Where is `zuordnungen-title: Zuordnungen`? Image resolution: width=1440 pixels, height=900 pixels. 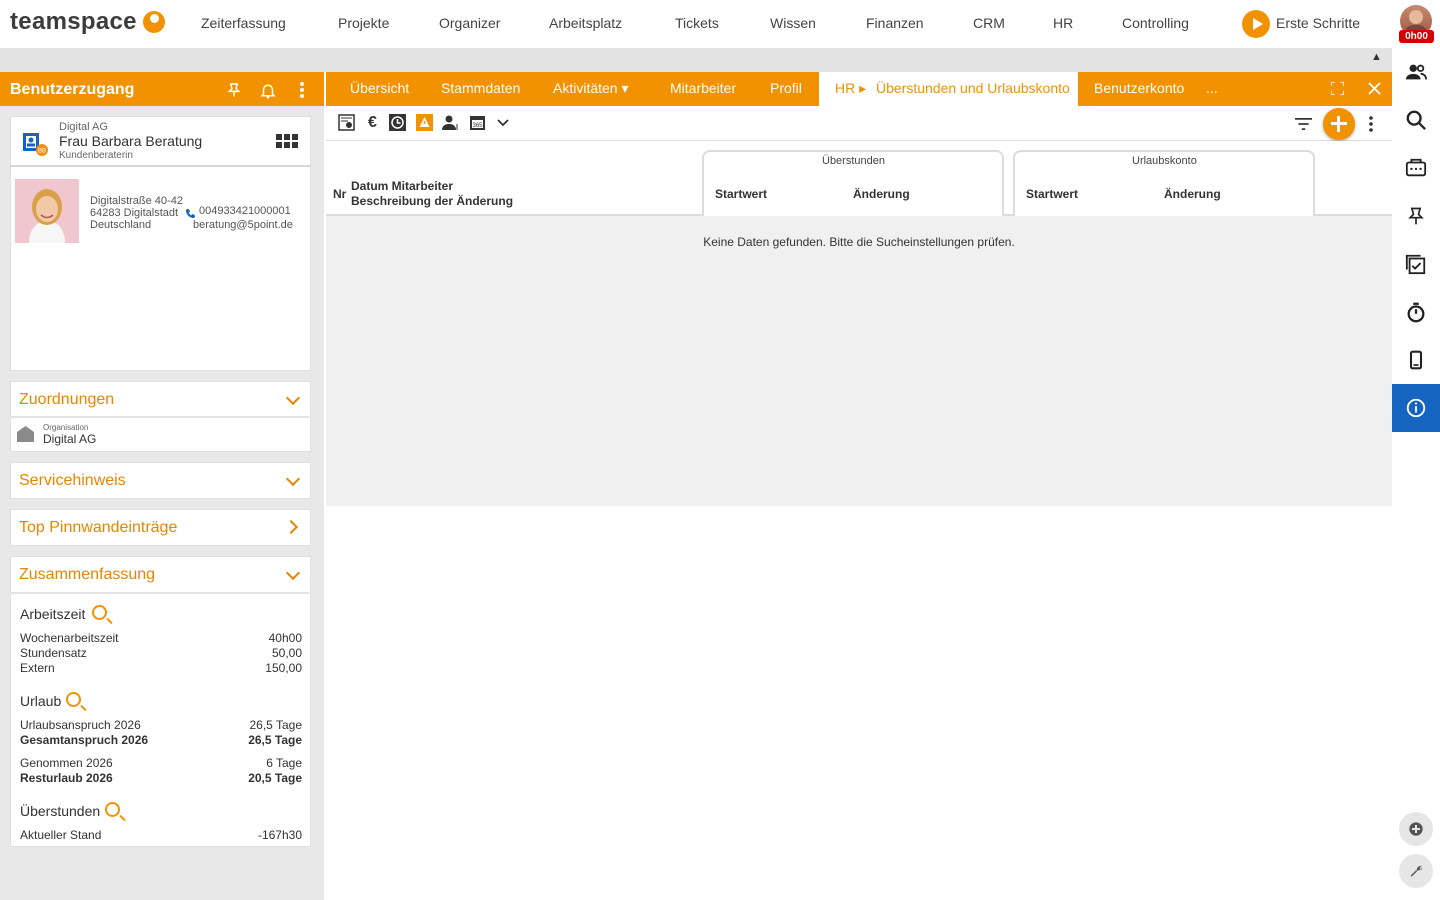
zuordnungen-title: Zuordnungen is located at coordinates (66, 400).